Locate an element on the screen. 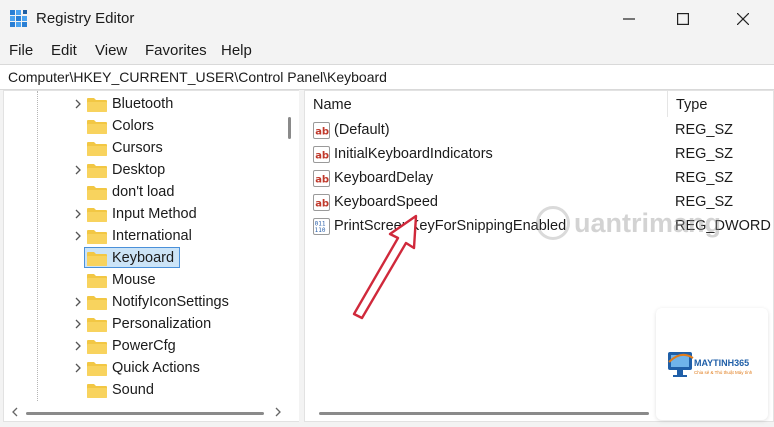  window-title: Registry Editor is located at coordinates (85, 18).